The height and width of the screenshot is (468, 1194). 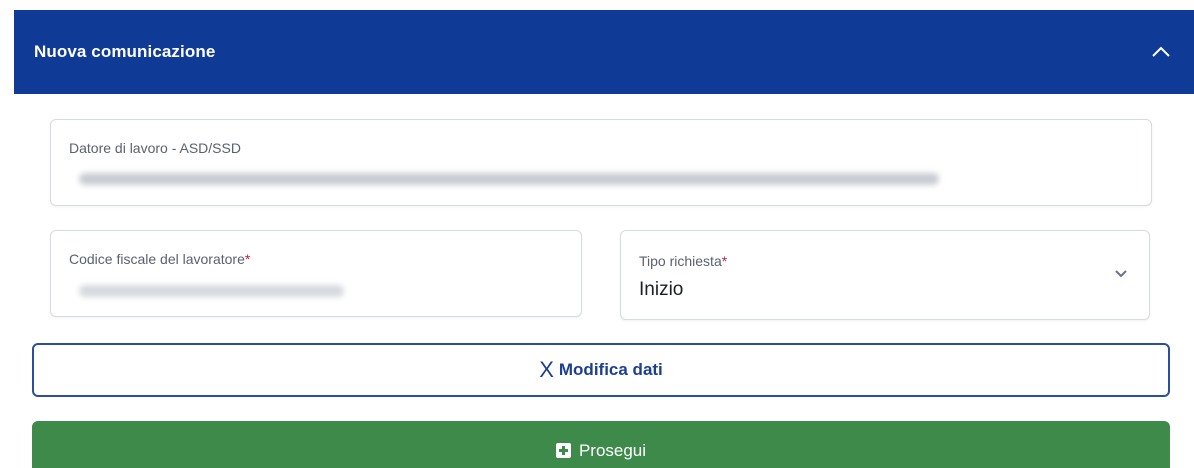 I want to click on edit-data-label: Modifica dati, so click(x=610, y=369).